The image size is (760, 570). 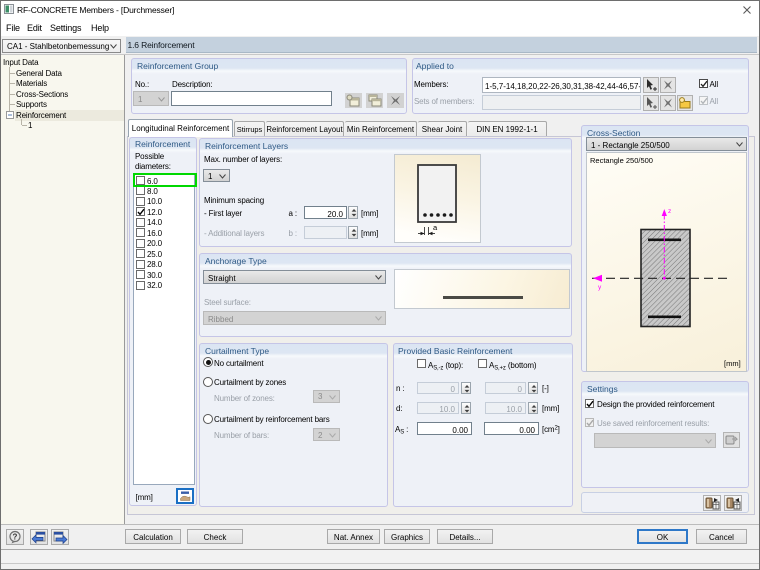 I want to click on svg-text: a, so click(x=435, y=227).